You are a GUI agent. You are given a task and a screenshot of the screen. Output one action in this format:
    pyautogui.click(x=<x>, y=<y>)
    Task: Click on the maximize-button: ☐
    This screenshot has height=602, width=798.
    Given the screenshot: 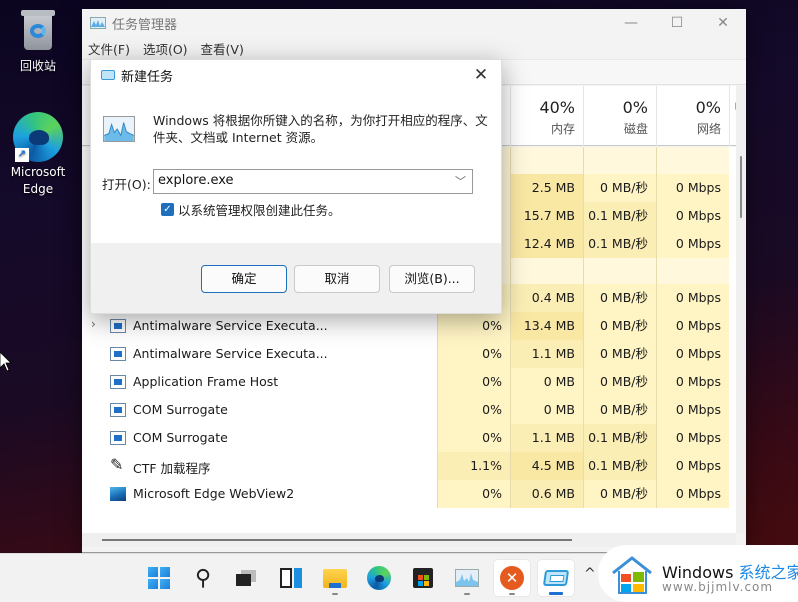 What is the action you would take?
    pyautogui.click(x=677, y=23)
    